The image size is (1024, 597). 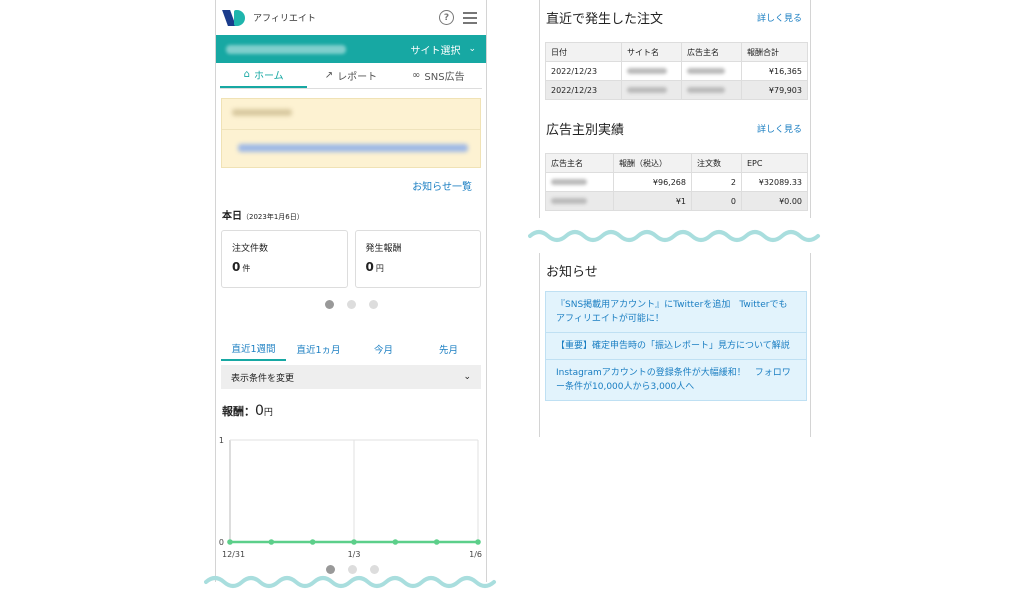 What do you see at coordinates (779, 17) in the screenshot?
I see `recent-orders-more-link: 詳しく見る` at bounding box center [779, 17].